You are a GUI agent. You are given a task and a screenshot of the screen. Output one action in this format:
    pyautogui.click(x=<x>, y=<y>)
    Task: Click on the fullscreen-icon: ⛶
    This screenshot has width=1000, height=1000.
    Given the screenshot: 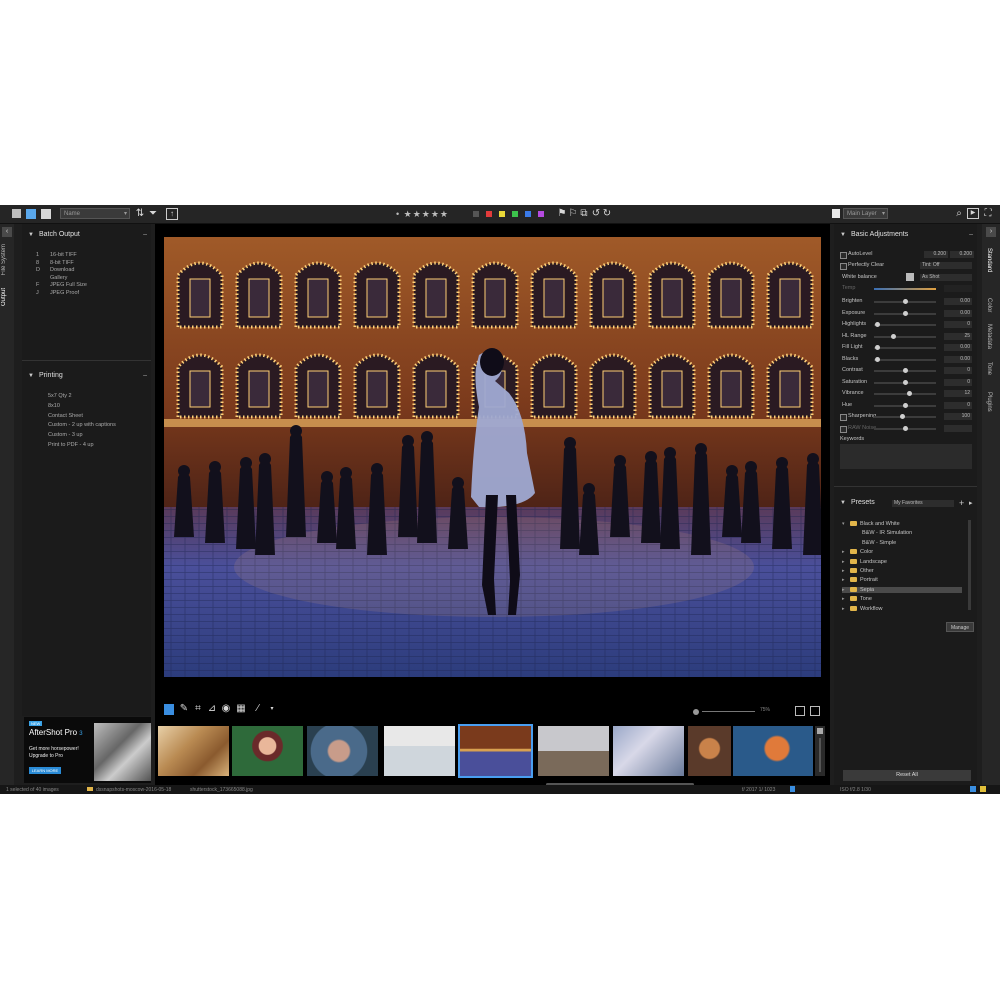 What is the action you would take?
    pyautogui.click(x=988, y=214)
    